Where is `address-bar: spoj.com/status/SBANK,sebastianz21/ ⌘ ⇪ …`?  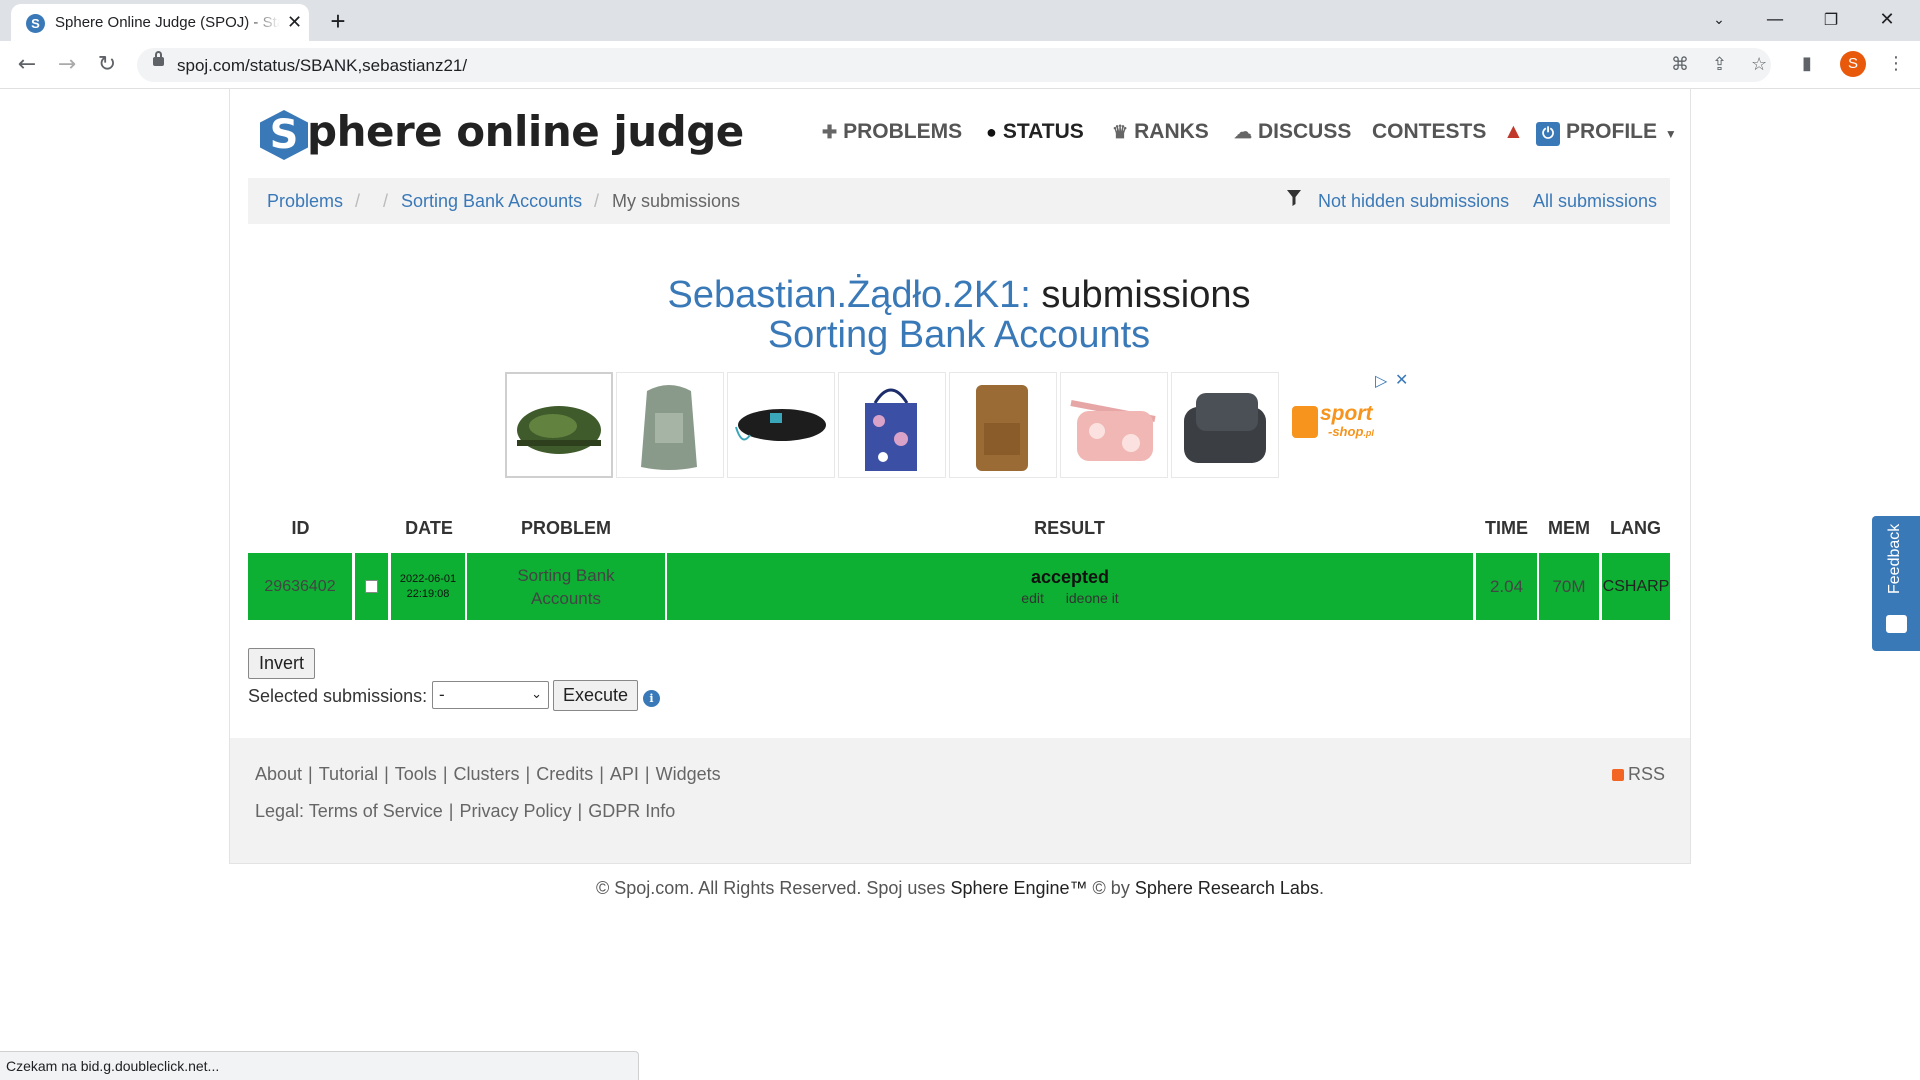 address-bar: spoj.com/status/SBANK,sebastianz21/ ⌘ ⇪ … is located at coordinates (954, 65).